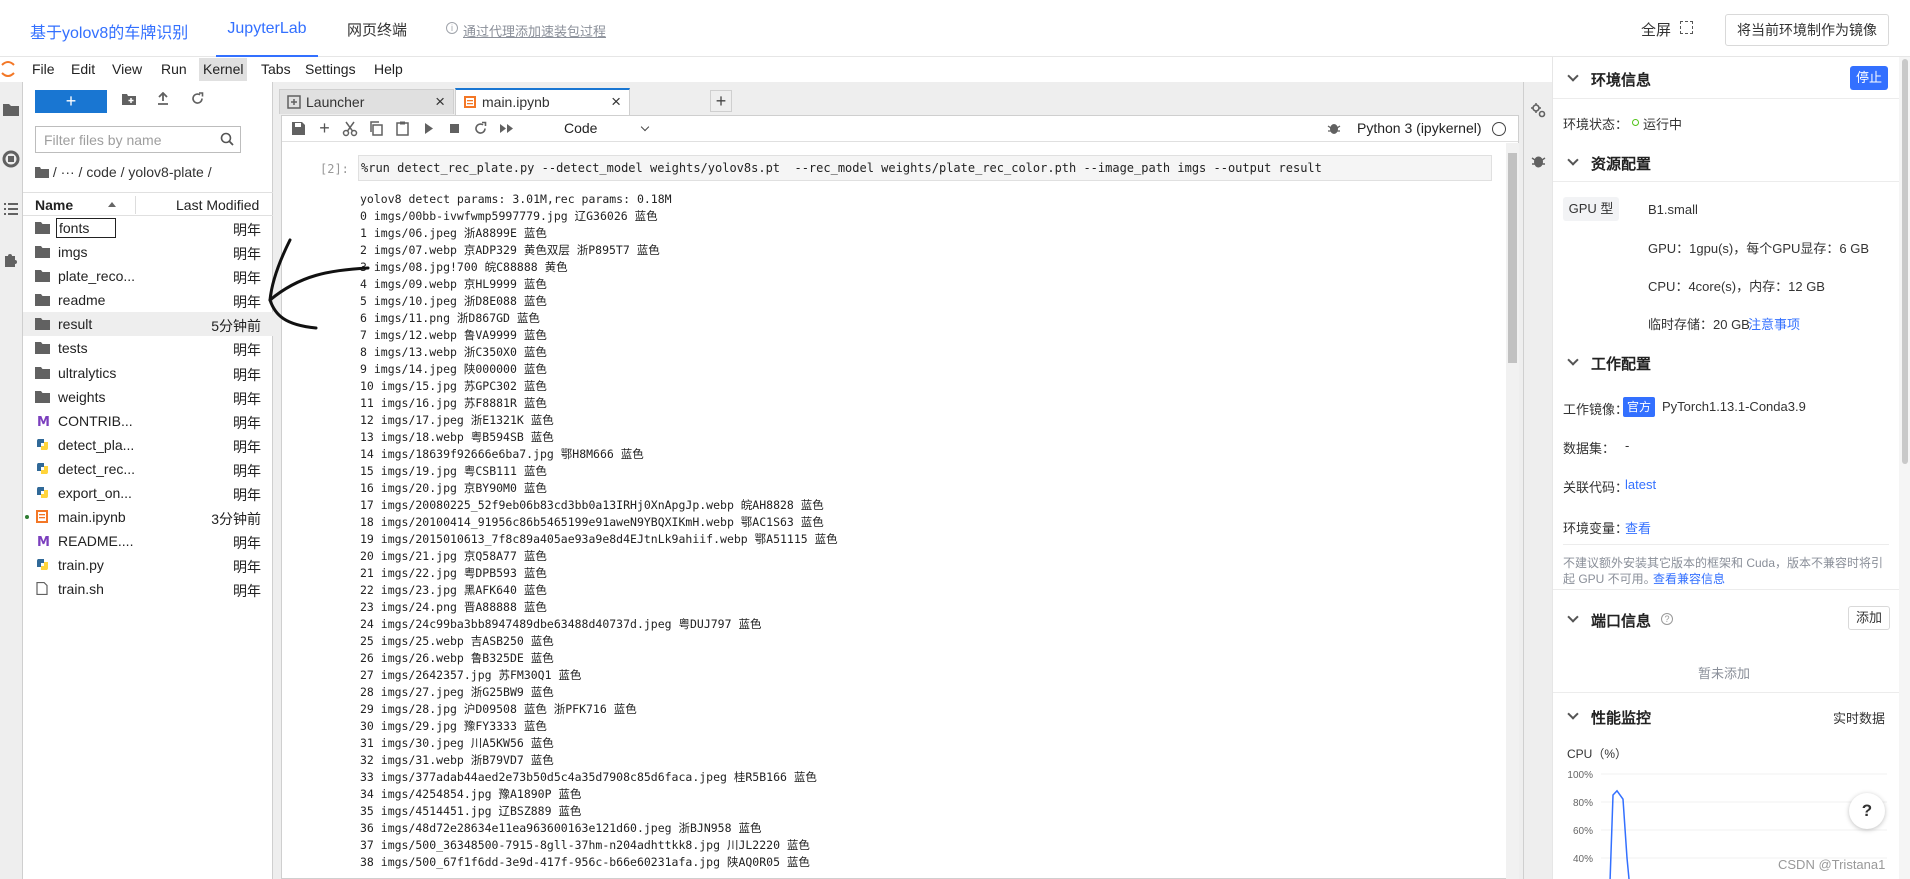  Describe the element at coordinates (71, 101) in the screenshot. I see `new-launcher-button: +` at that location.